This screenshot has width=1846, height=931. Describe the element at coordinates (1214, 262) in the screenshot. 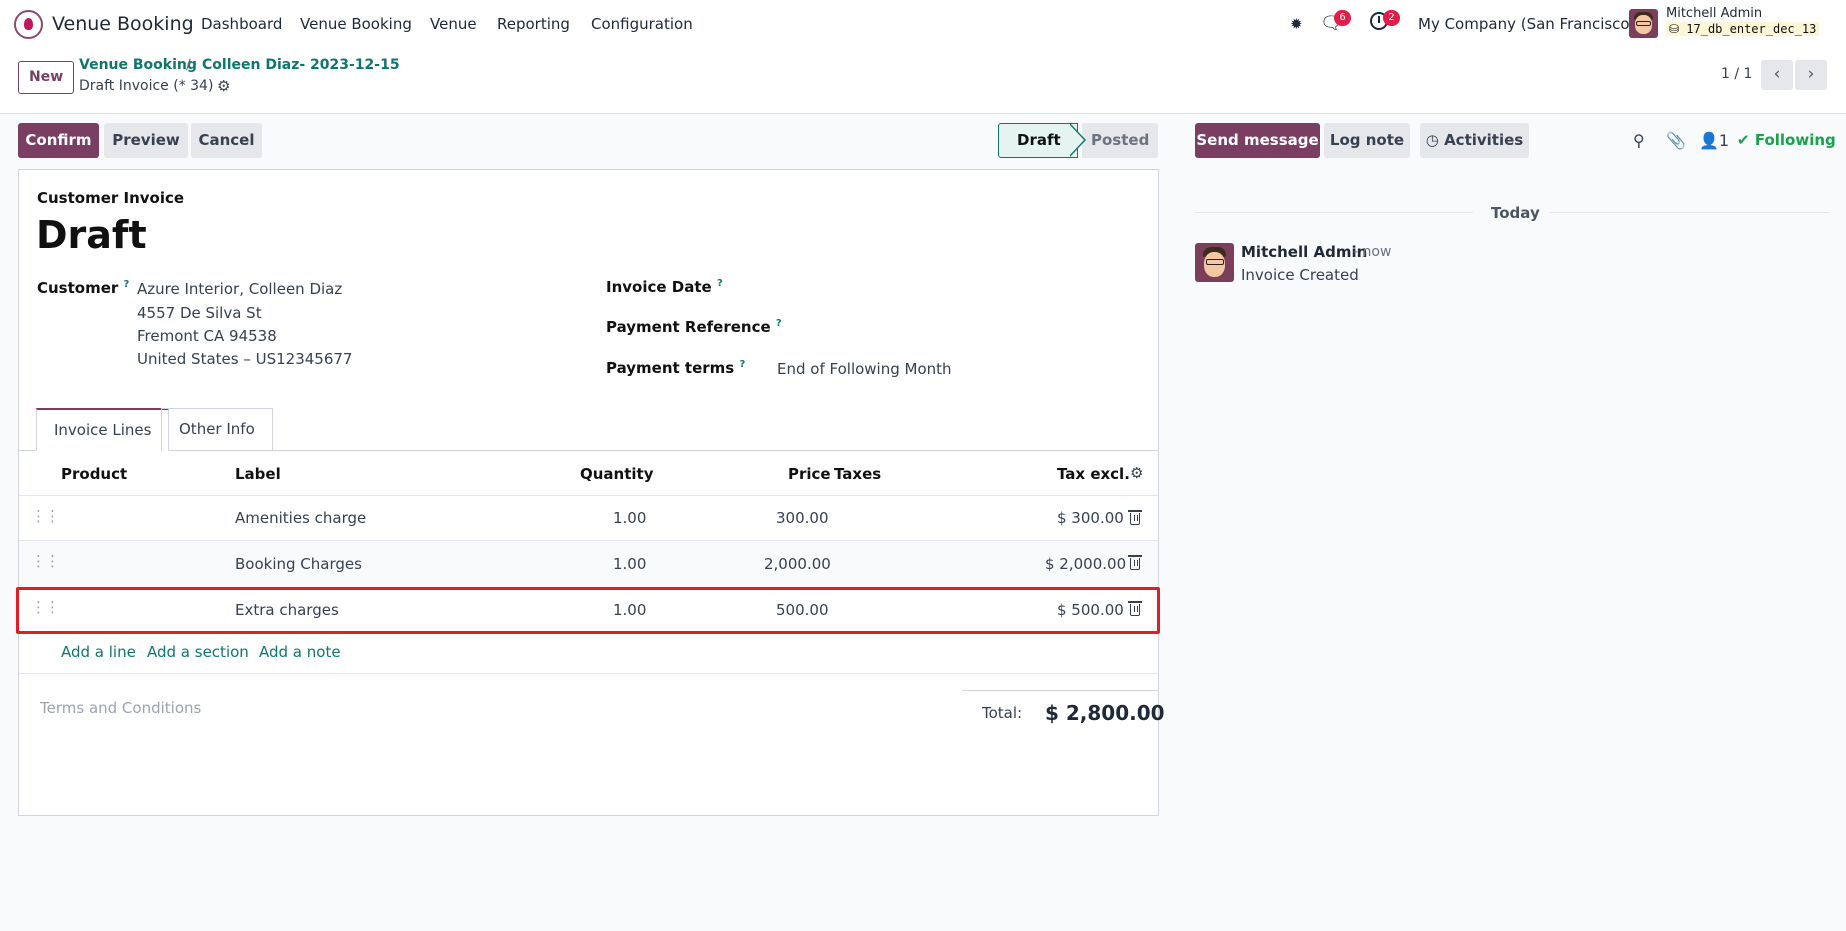

I see `message-author-avatar` at that location.